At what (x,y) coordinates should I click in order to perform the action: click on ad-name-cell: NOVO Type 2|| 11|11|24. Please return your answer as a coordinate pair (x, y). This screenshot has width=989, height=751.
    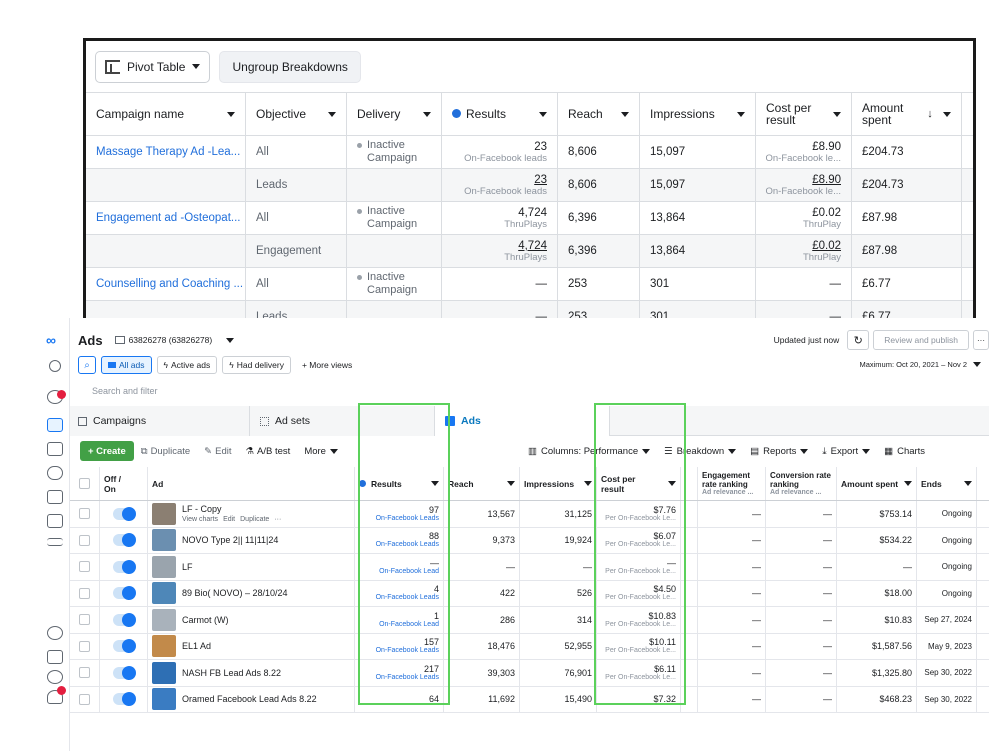
    Looking at the image, I should click on (251, 540).